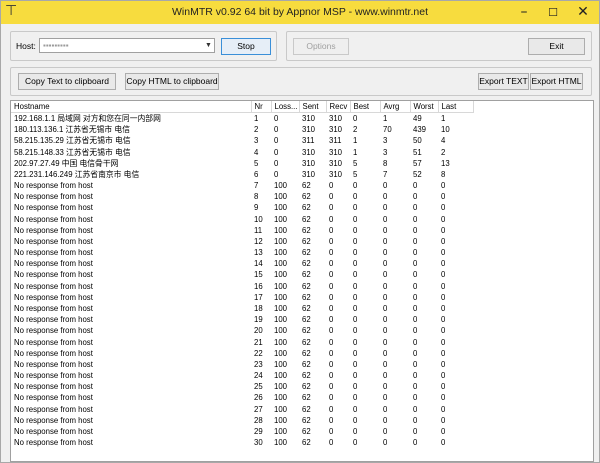 This screenshot has width=600, height=463. What do you see at coordinates (503, 81) in the screenshot?
I see `export-text-button: Export TEXT` at bounding box center [503, 81].